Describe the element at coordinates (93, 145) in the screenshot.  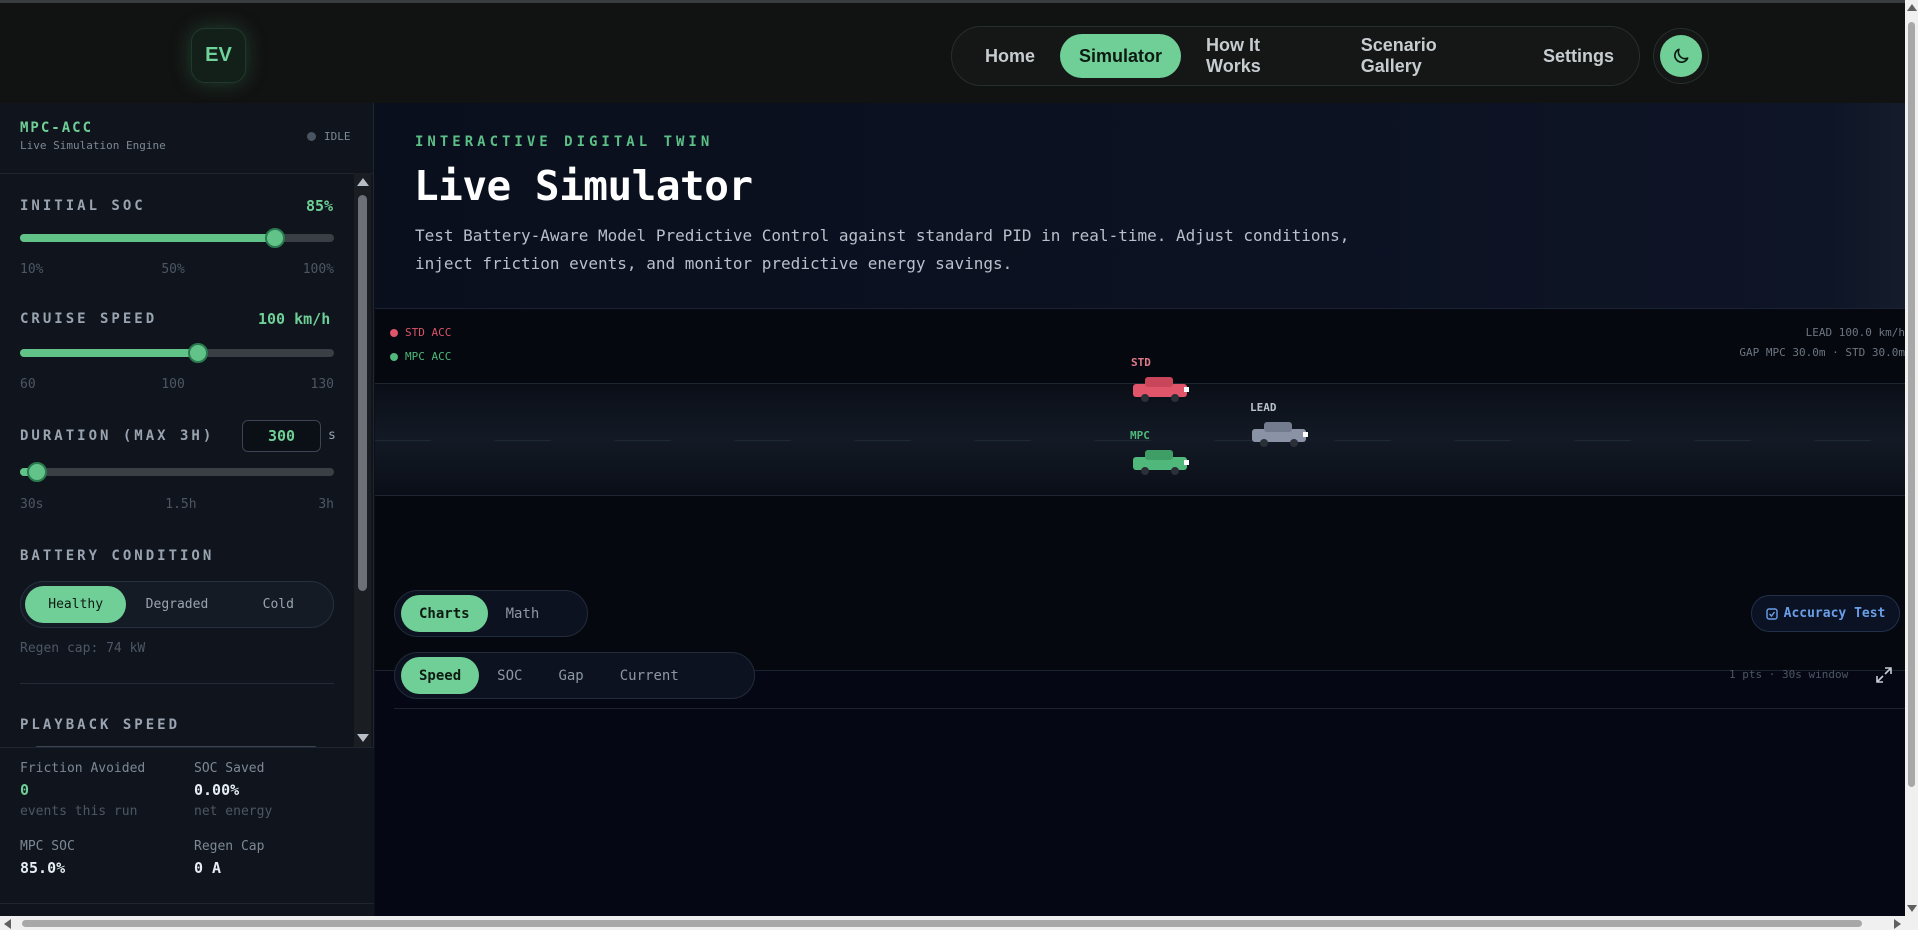
I see `sidebar-subtitle: Live Simulation Engine` at that location.